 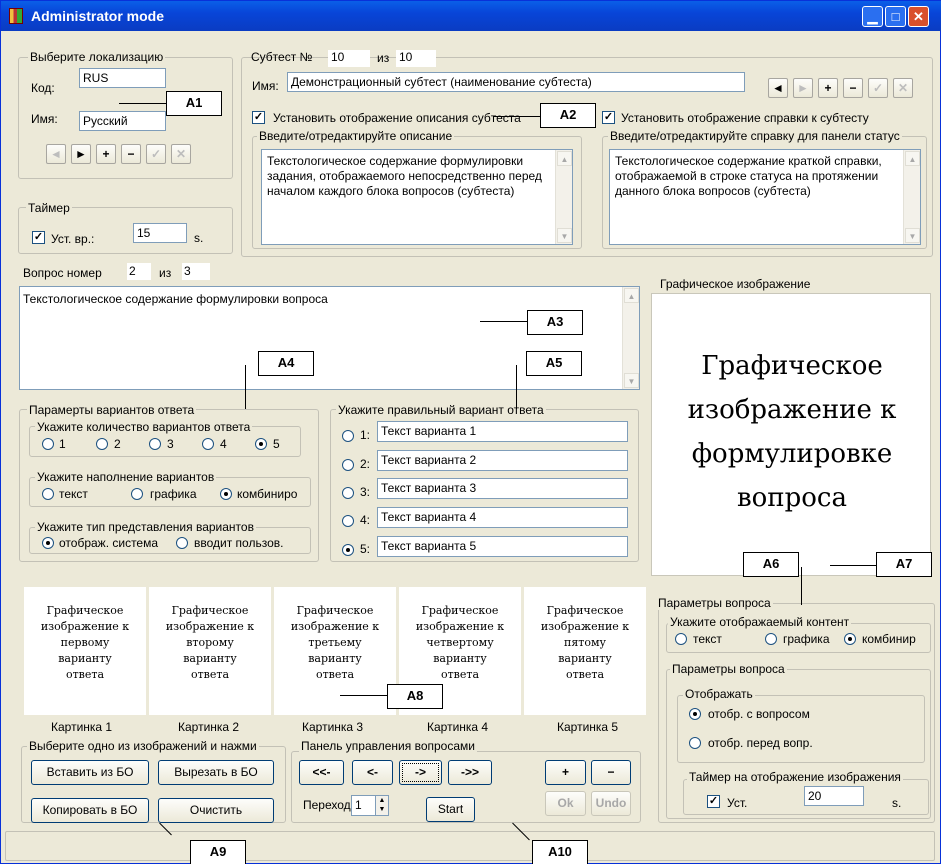 What do you see at coordinates (216, 810) in the screenshot?
I see `clear-button: Очистить` at bounding box center [216, 810].